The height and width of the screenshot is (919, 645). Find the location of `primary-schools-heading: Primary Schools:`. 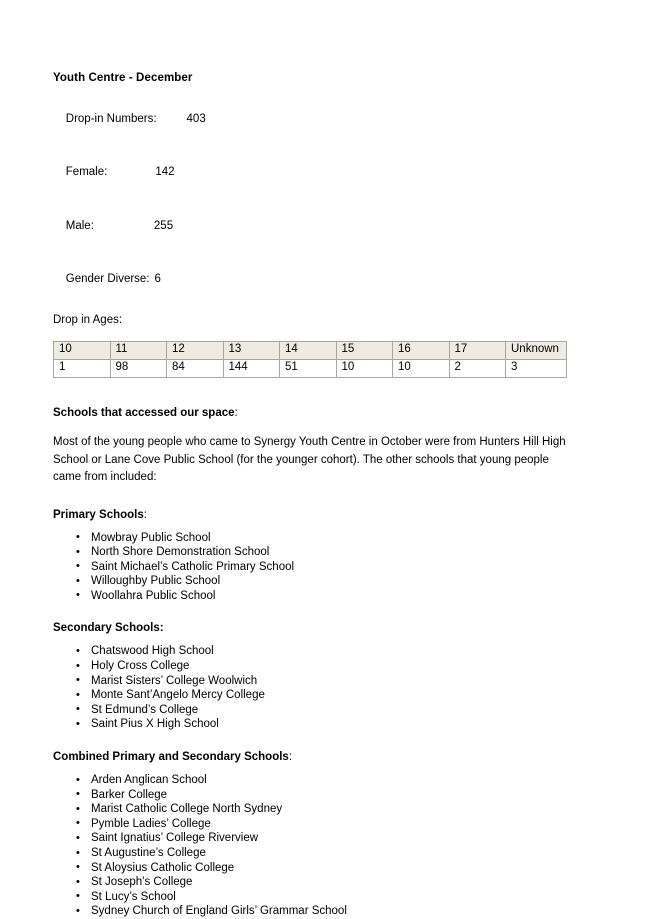

primary-schools-heading: Primary Schools: is located at coordinates (310, 515).